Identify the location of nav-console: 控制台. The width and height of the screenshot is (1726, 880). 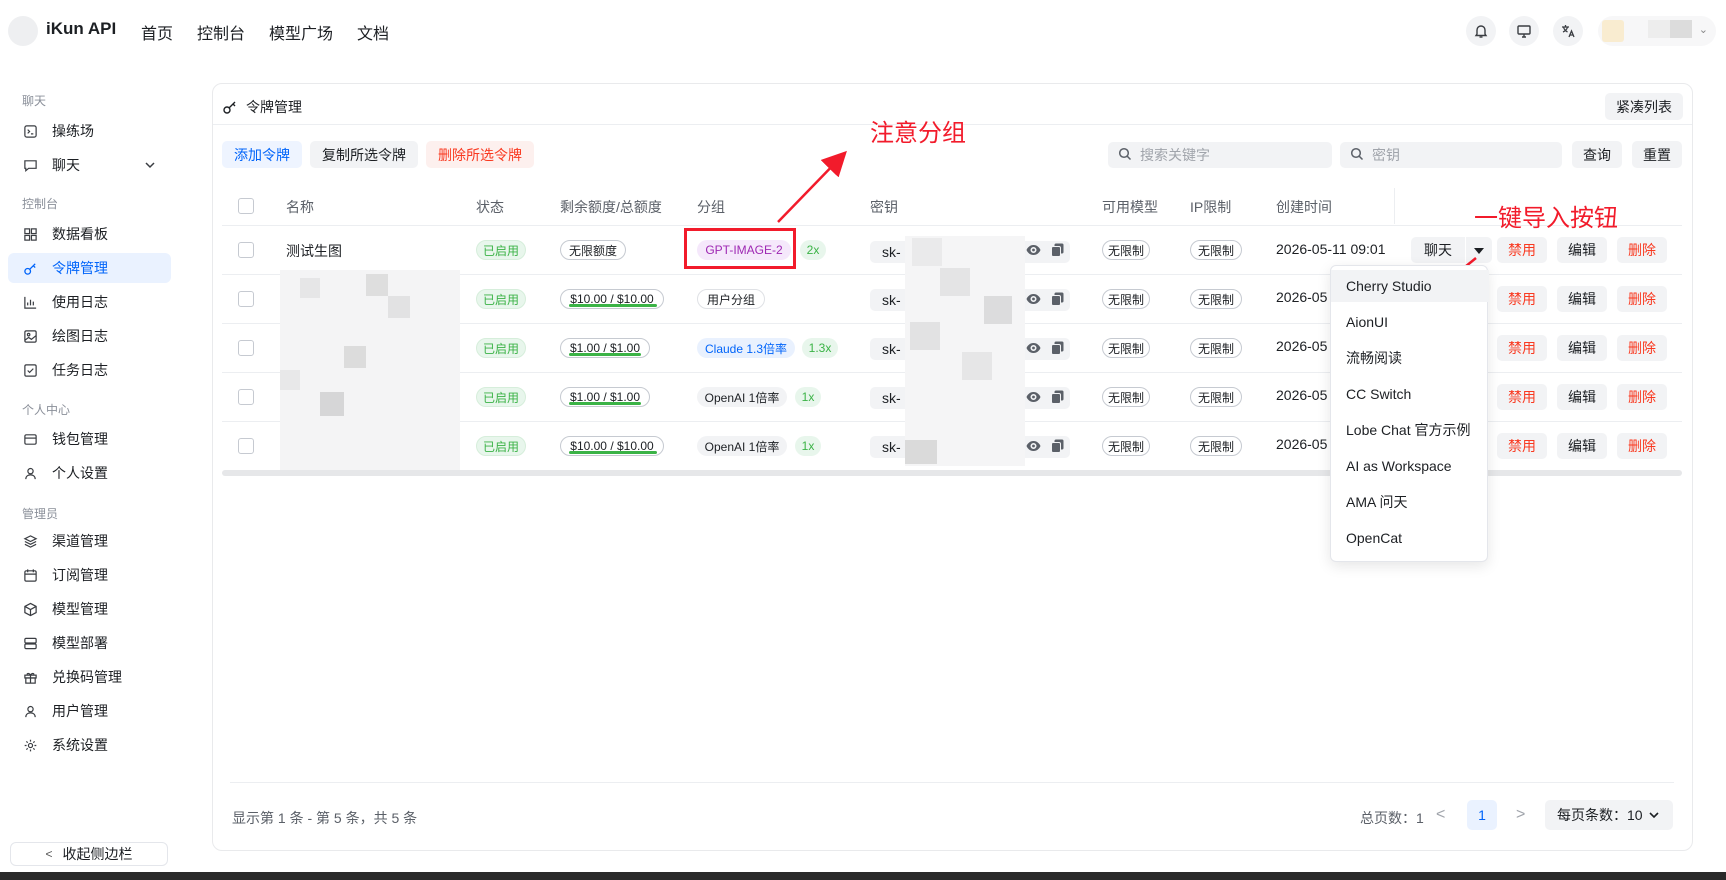
(221, 32).